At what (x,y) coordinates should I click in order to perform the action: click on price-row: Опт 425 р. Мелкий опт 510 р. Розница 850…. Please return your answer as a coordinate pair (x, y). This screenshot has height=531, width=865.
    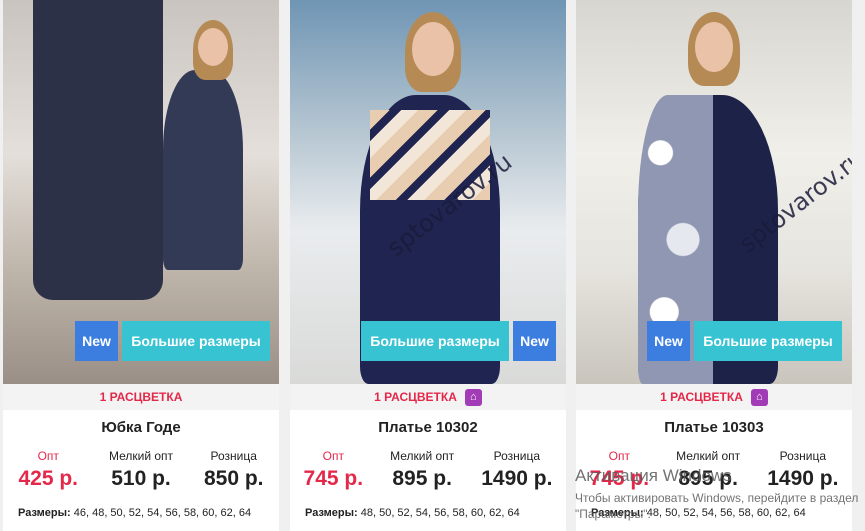
    Looking at the image, I should click on (141, 470).